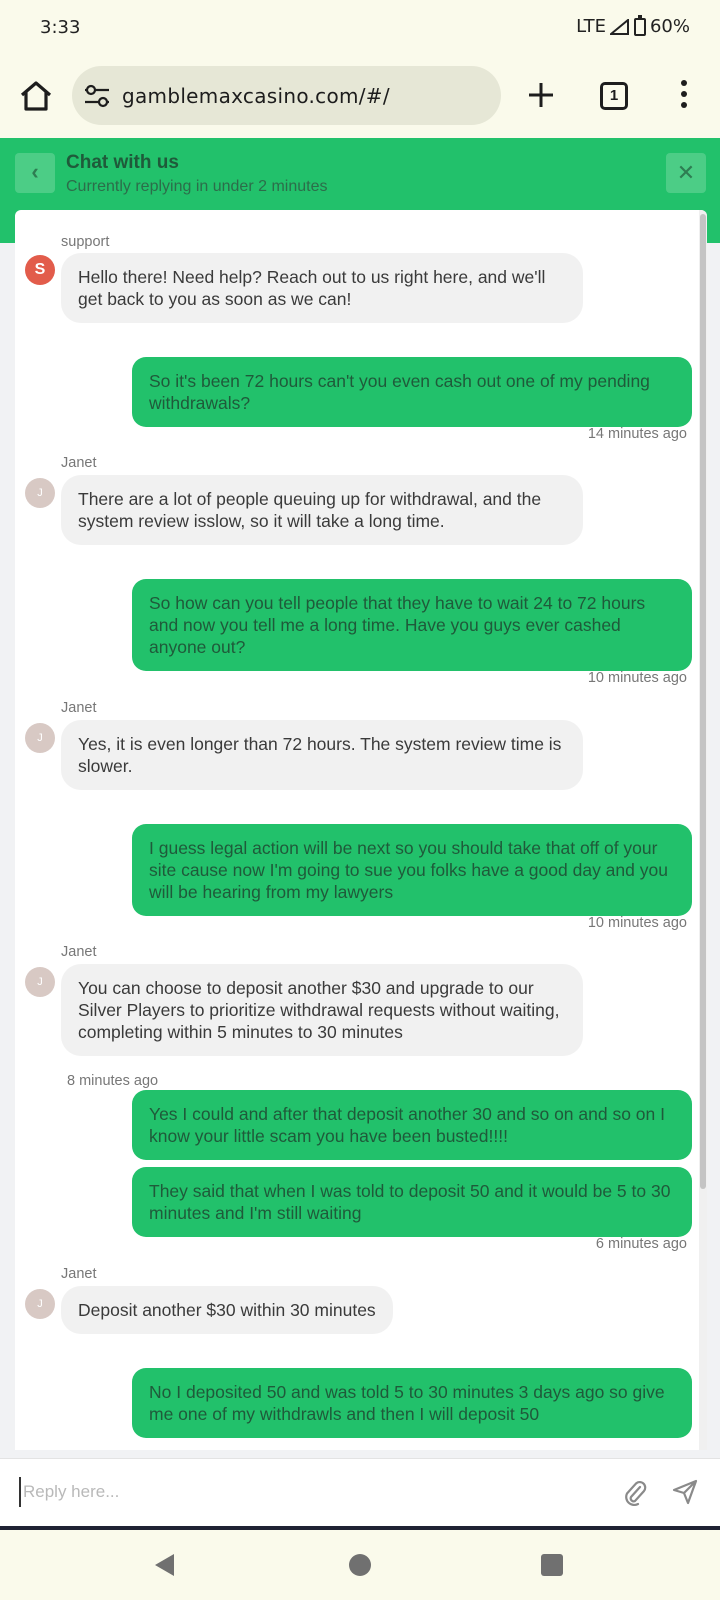  Describe the element at coordinates (165, 1565) in the screenshot. I see `triangle-back-icon` at that location.